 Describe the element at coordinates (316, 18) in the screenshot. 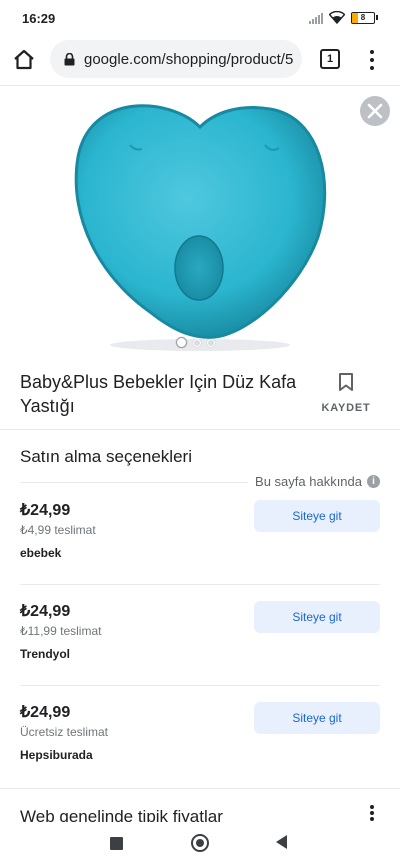

I see `signal-icon` at that location.